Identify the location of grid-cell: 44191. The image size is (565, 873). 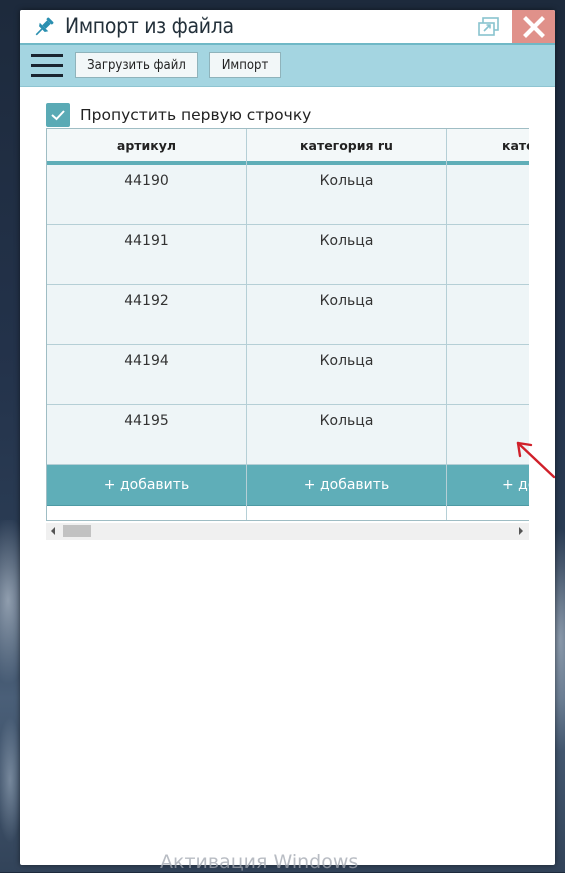
(146, 255).